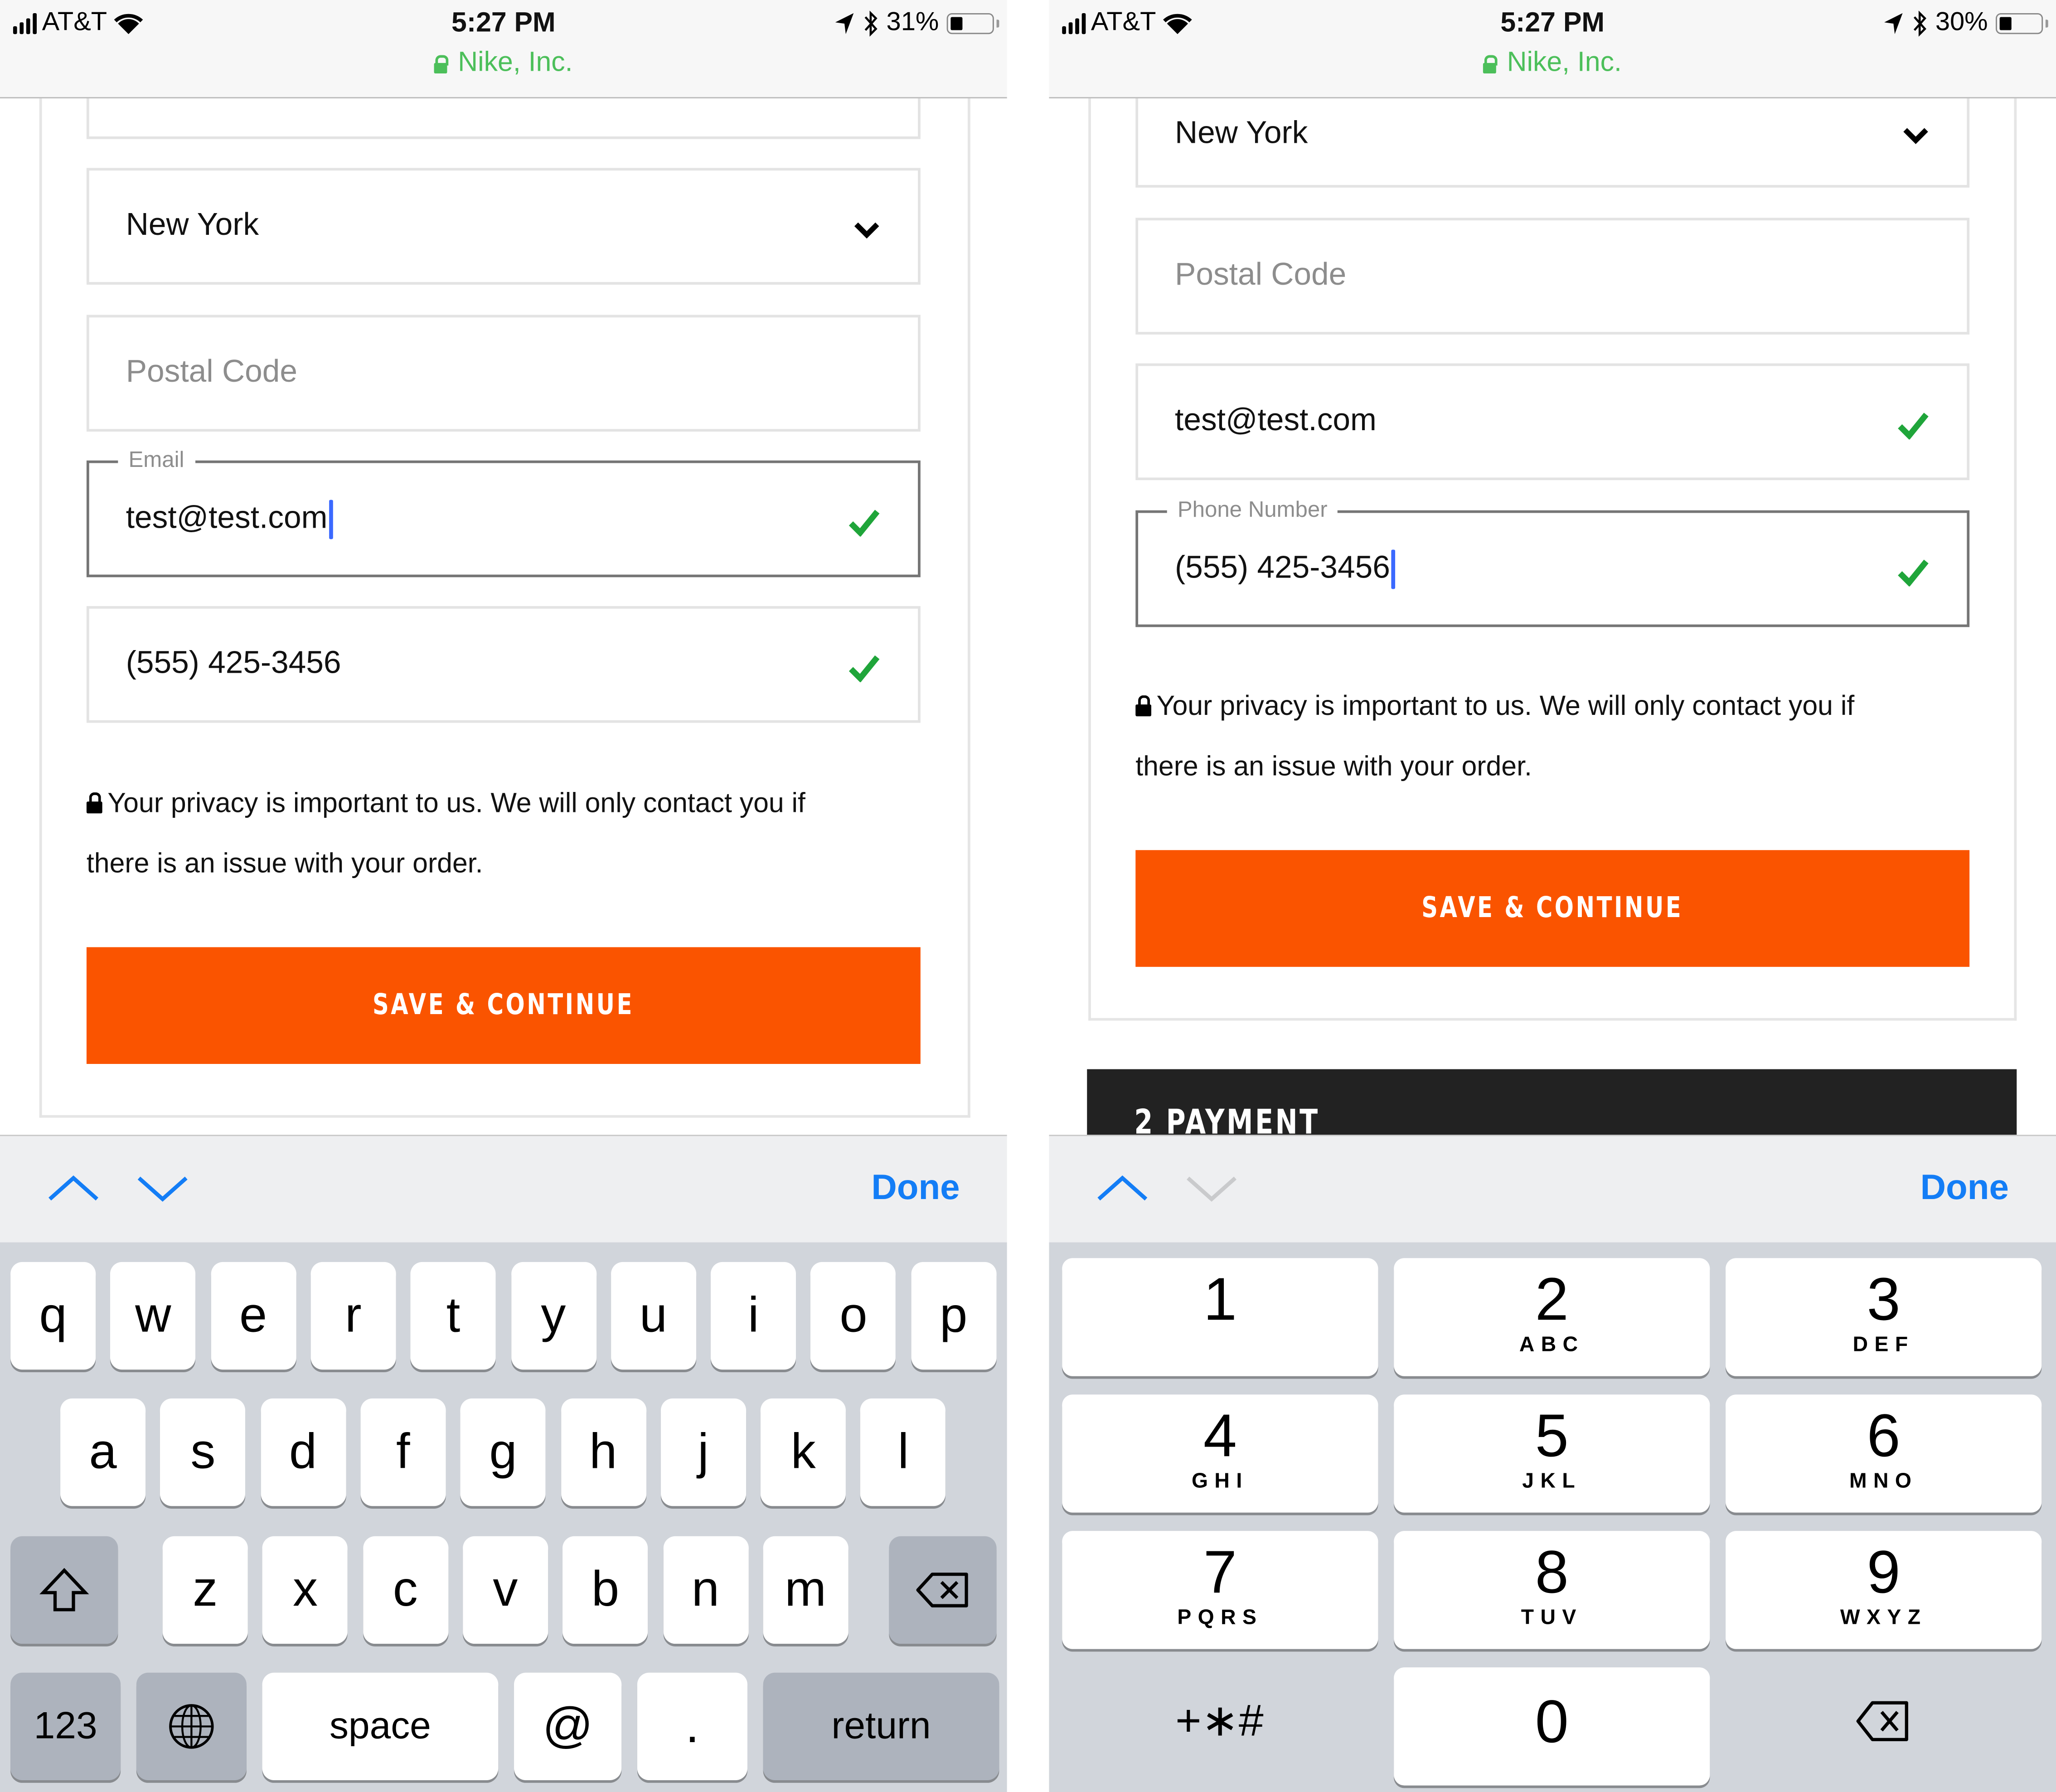 The image size is (2056, 1792). Describe the element at coordinates (1961, 22) in the screenshot. I see `battery-percent: 30%` at that location.